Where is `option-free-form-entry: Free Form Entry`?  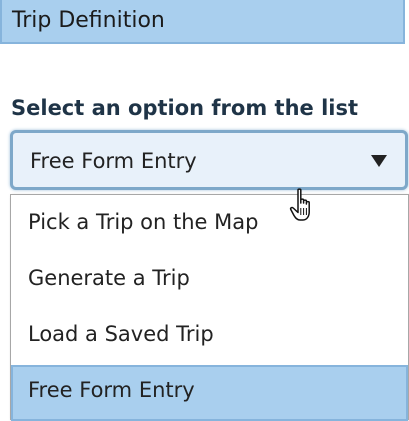
option-free-form-entry: Free Form Entry is located at coordinates (209, 393).